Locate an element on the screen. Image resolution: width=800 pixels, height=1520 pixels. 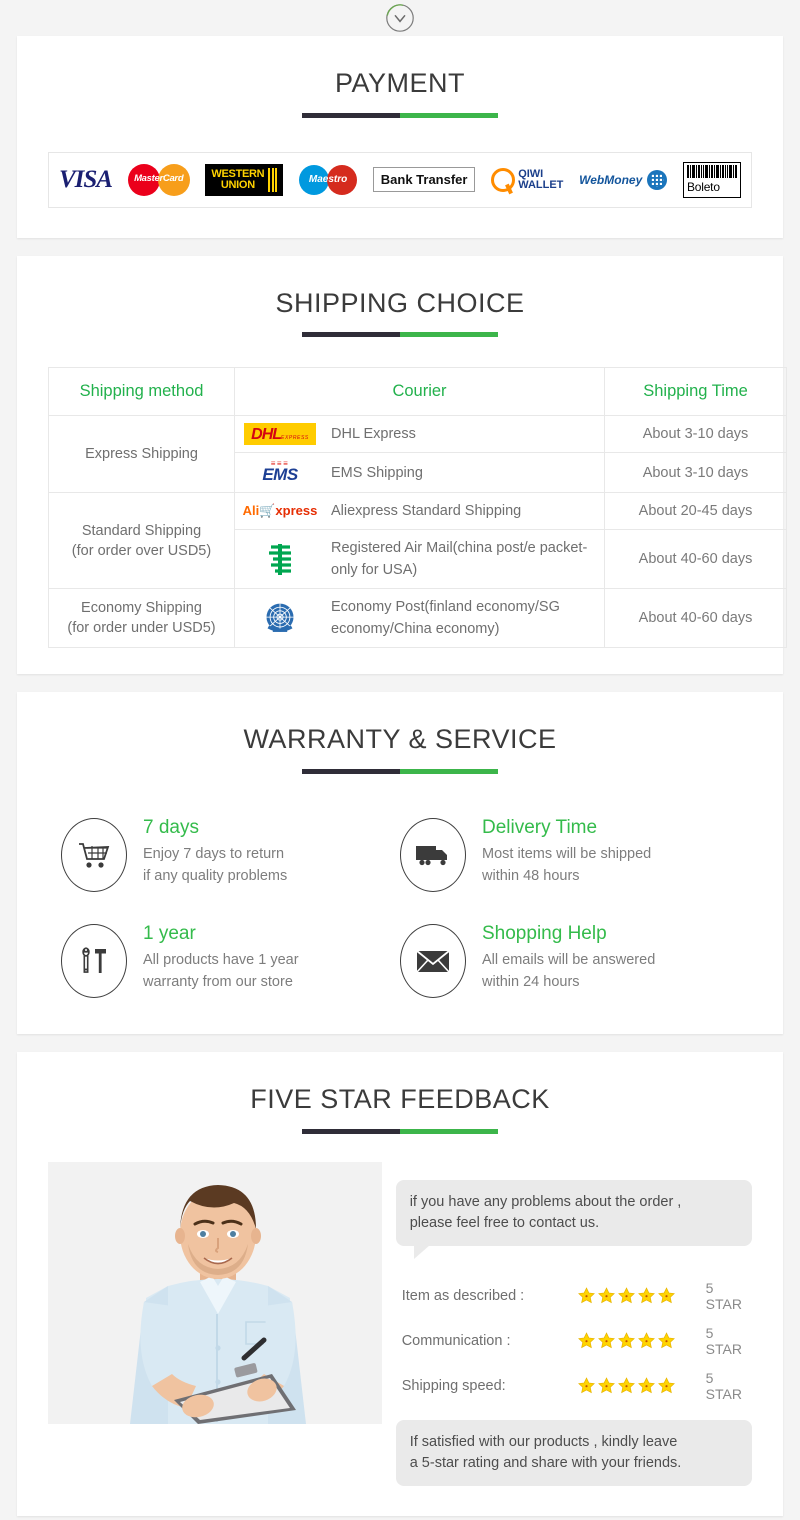
table-header-row: Shipping method Courier Shipping Time is located at coordinates (417, 392).